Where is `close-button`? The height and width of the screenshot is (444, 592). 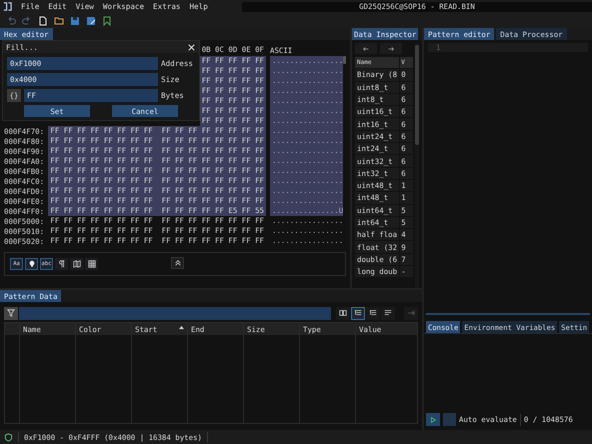 close-button is located at coordinates (191, 47).